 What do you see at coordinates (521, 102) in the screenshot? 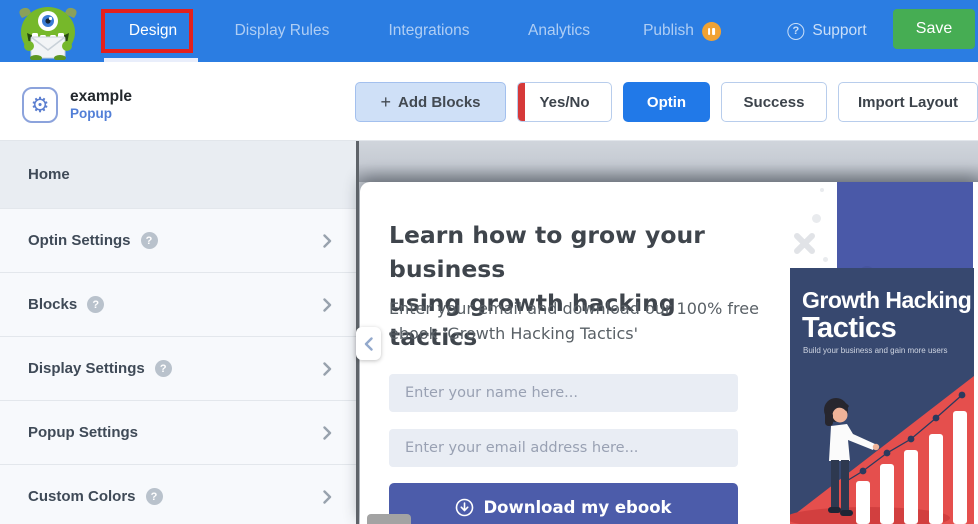
I see `yesno-accent-stripe` at bounding box center [521, 102].